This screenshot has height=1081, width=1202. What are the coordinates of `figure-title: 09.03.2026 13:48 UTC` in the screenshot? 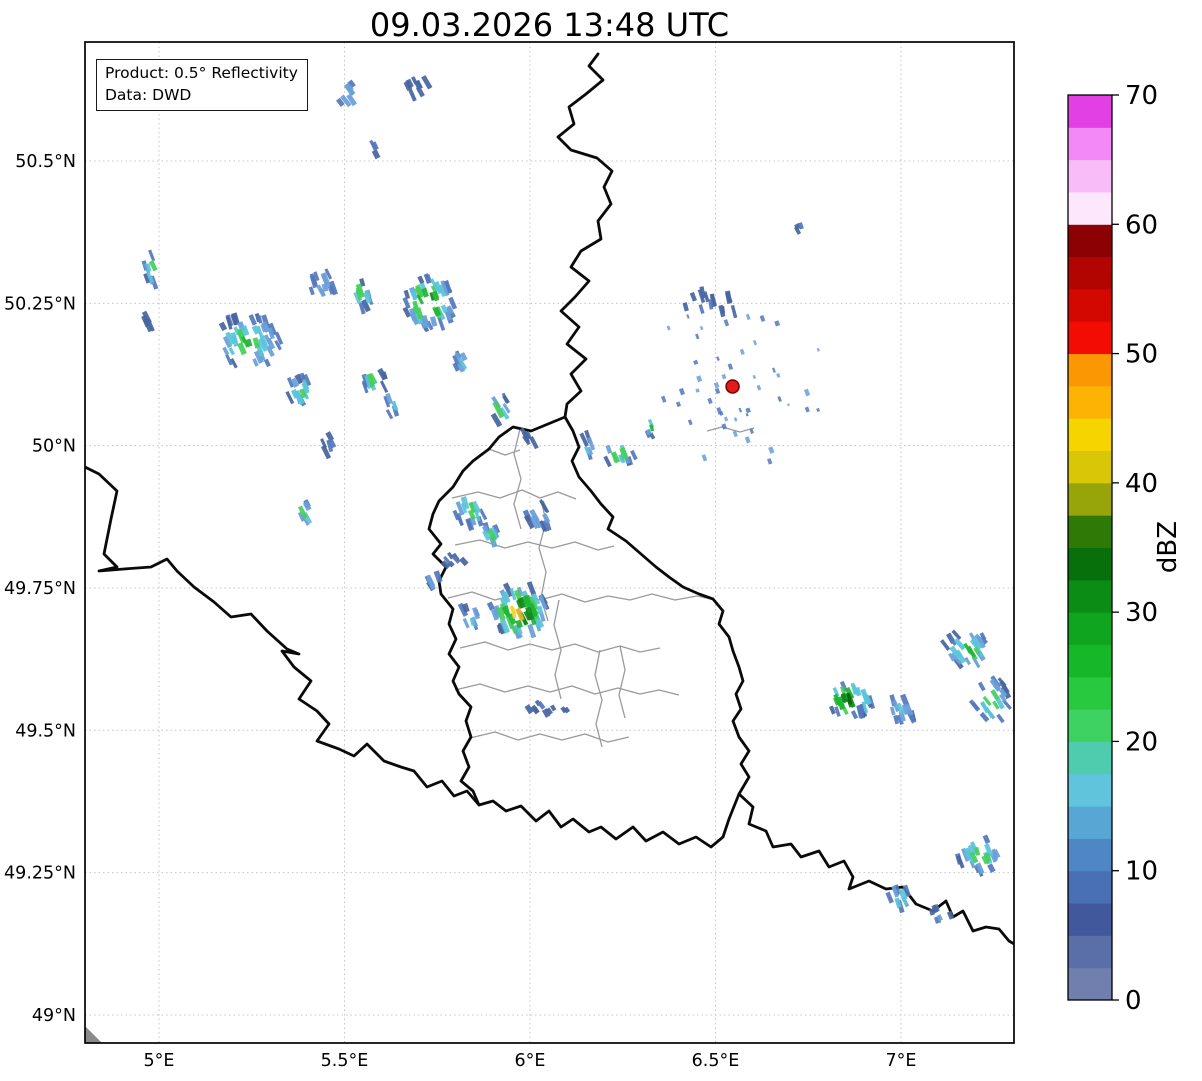 It's located at (549, 25).